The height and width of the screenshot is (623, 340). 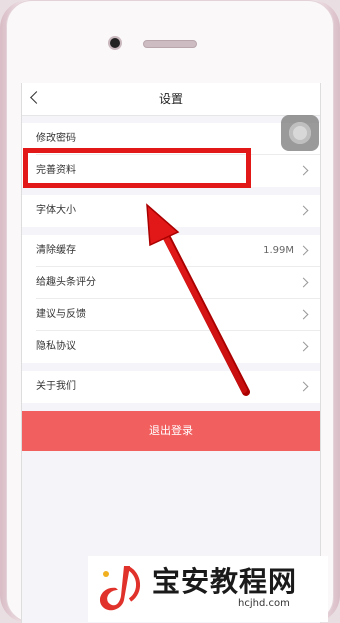 What do you see at coordinates (264, 603) in the screenshot?
I see `watermark-url: hcjhd.com` at bounding box center [264, 603].